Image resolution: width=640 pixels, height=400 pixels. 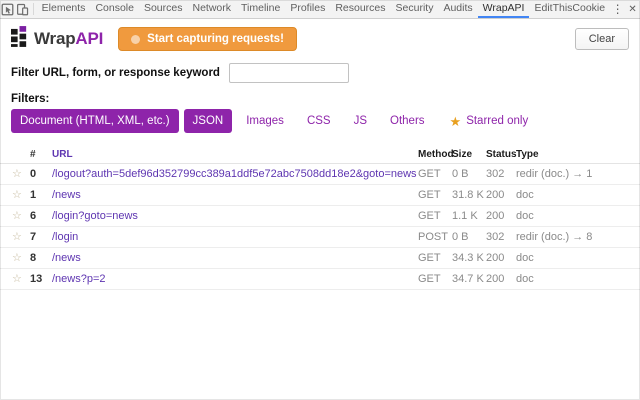 I want to click on col-header-size: Size, so click(x=462, y=154).